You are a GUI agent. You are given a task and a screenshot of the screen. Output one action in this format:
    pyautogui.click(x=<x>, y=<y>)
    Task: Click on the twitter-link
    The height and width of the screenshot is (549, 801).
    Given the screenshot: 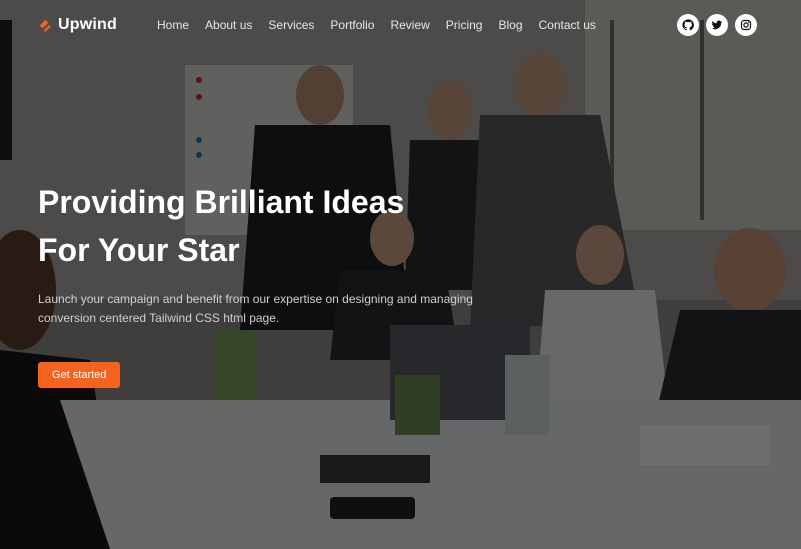 What is the action you would take?
    pyautogui.click(x=717, y=25)
    